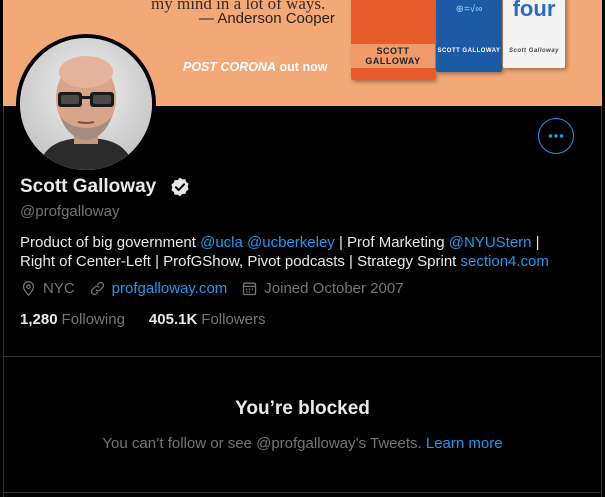 The image size is (605, 497). Describe the element at coordinates (505, 261) in the screenshot. I see `bio-link-section4: section4.com` at that location.